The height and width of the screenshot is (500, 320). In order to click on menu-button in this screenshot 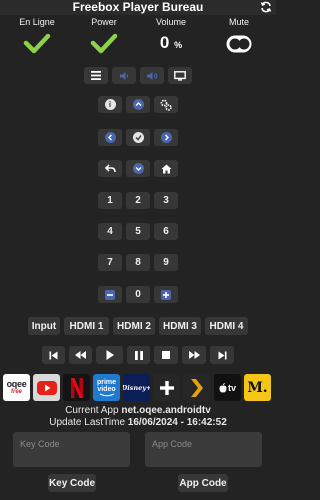, I will do `click(96, 75)`.